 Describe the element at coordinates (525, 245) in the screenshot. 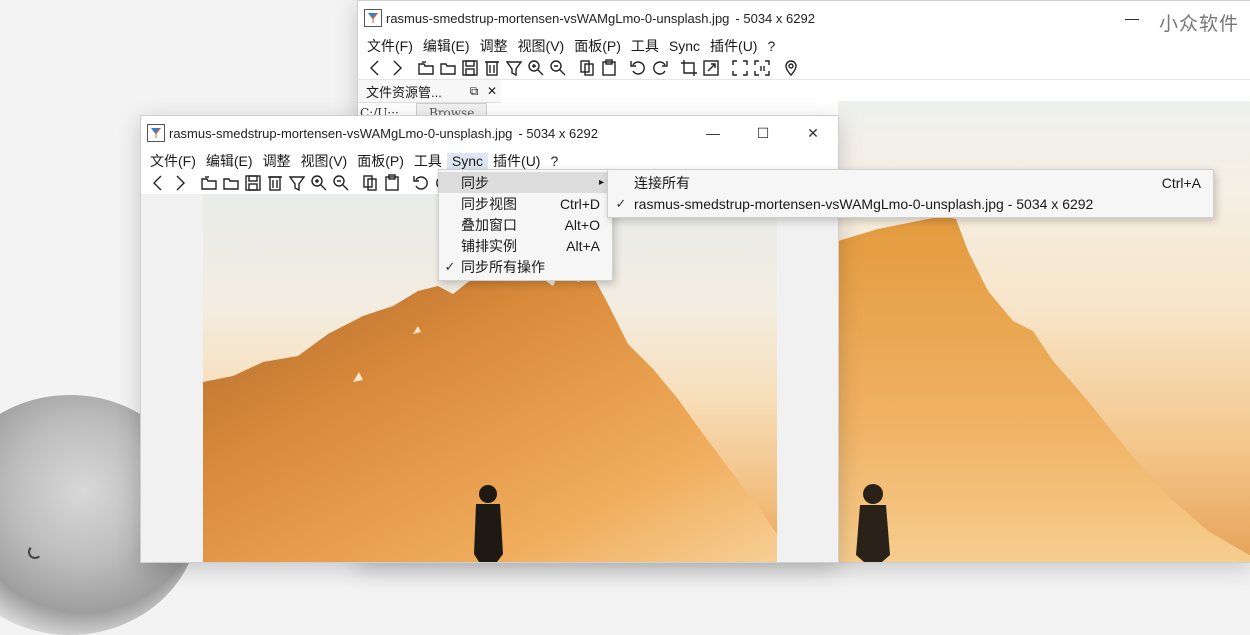

I see `menu-item-tile-instances: 铺排实例 Alt+A` at that location.